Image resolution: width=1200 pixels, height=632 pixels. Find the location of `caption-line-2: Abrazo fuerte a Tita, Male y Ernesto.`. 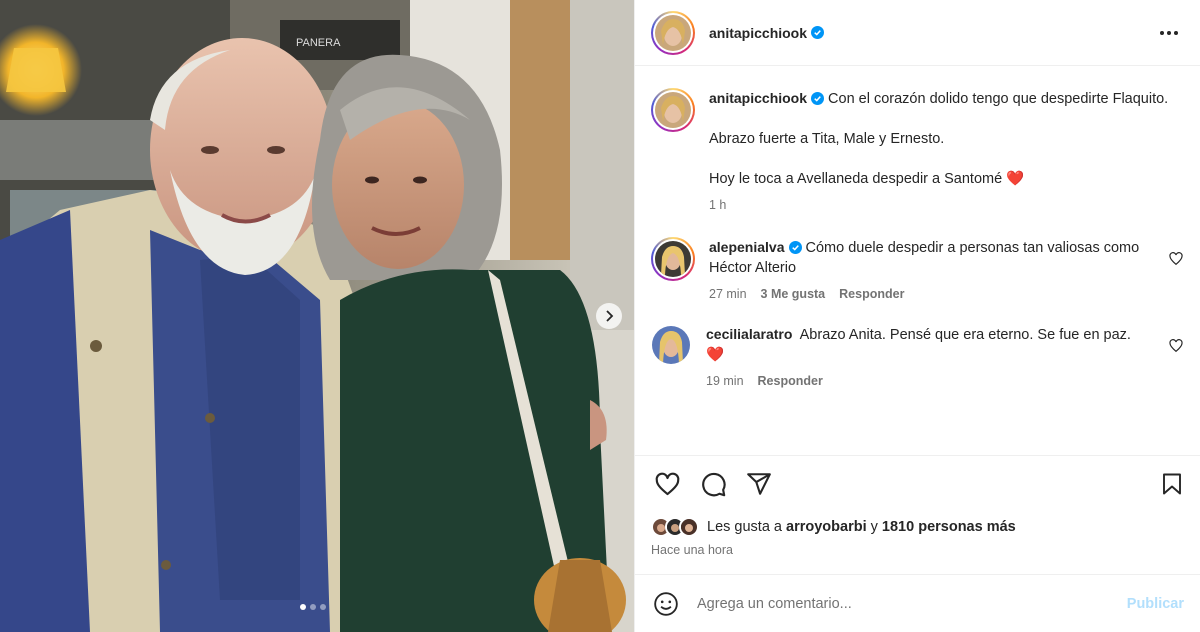

caption-line-2: Abrazo fuerte a Tita, Male y Ernesto. is located at coordinates (827, 139).